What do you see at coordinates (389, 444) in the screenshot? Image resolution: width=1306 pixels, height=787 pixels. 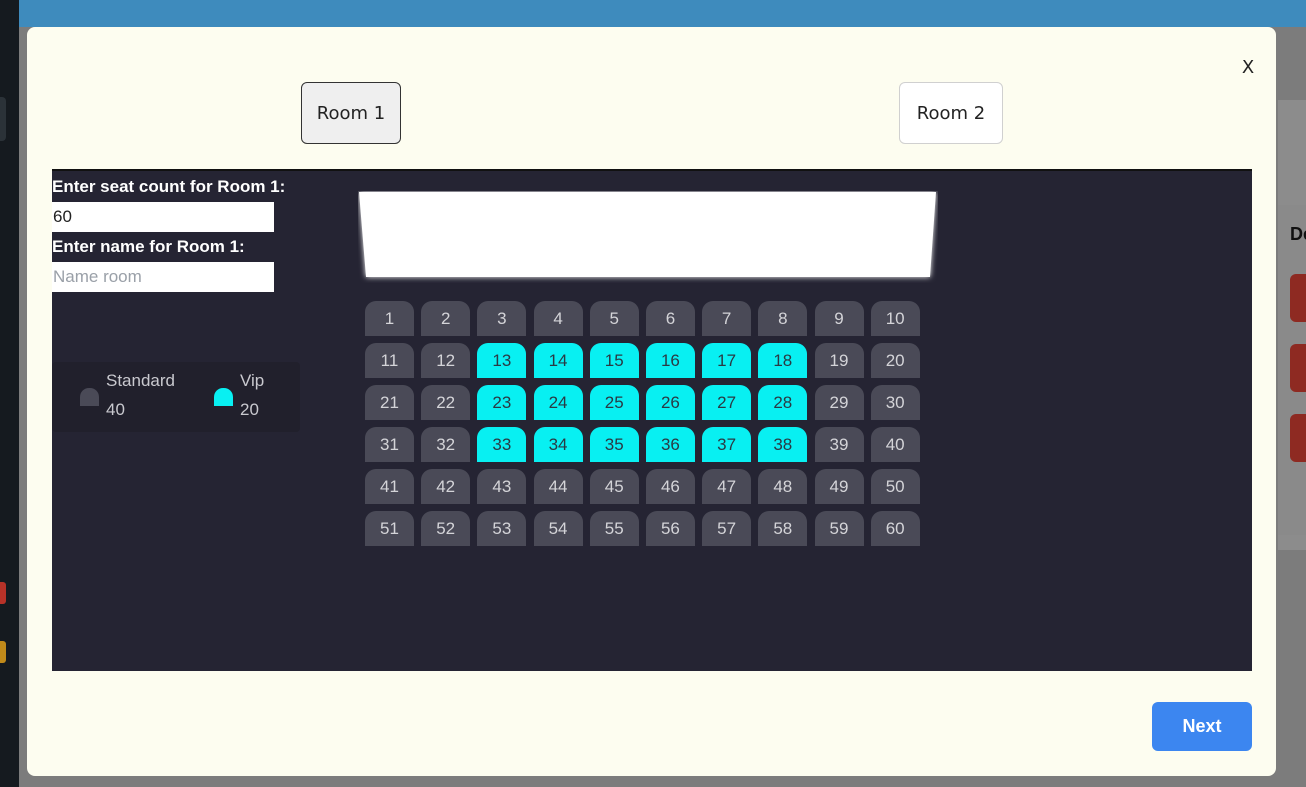 I see `seat-standard: 31` at bounding box center [389, 444].